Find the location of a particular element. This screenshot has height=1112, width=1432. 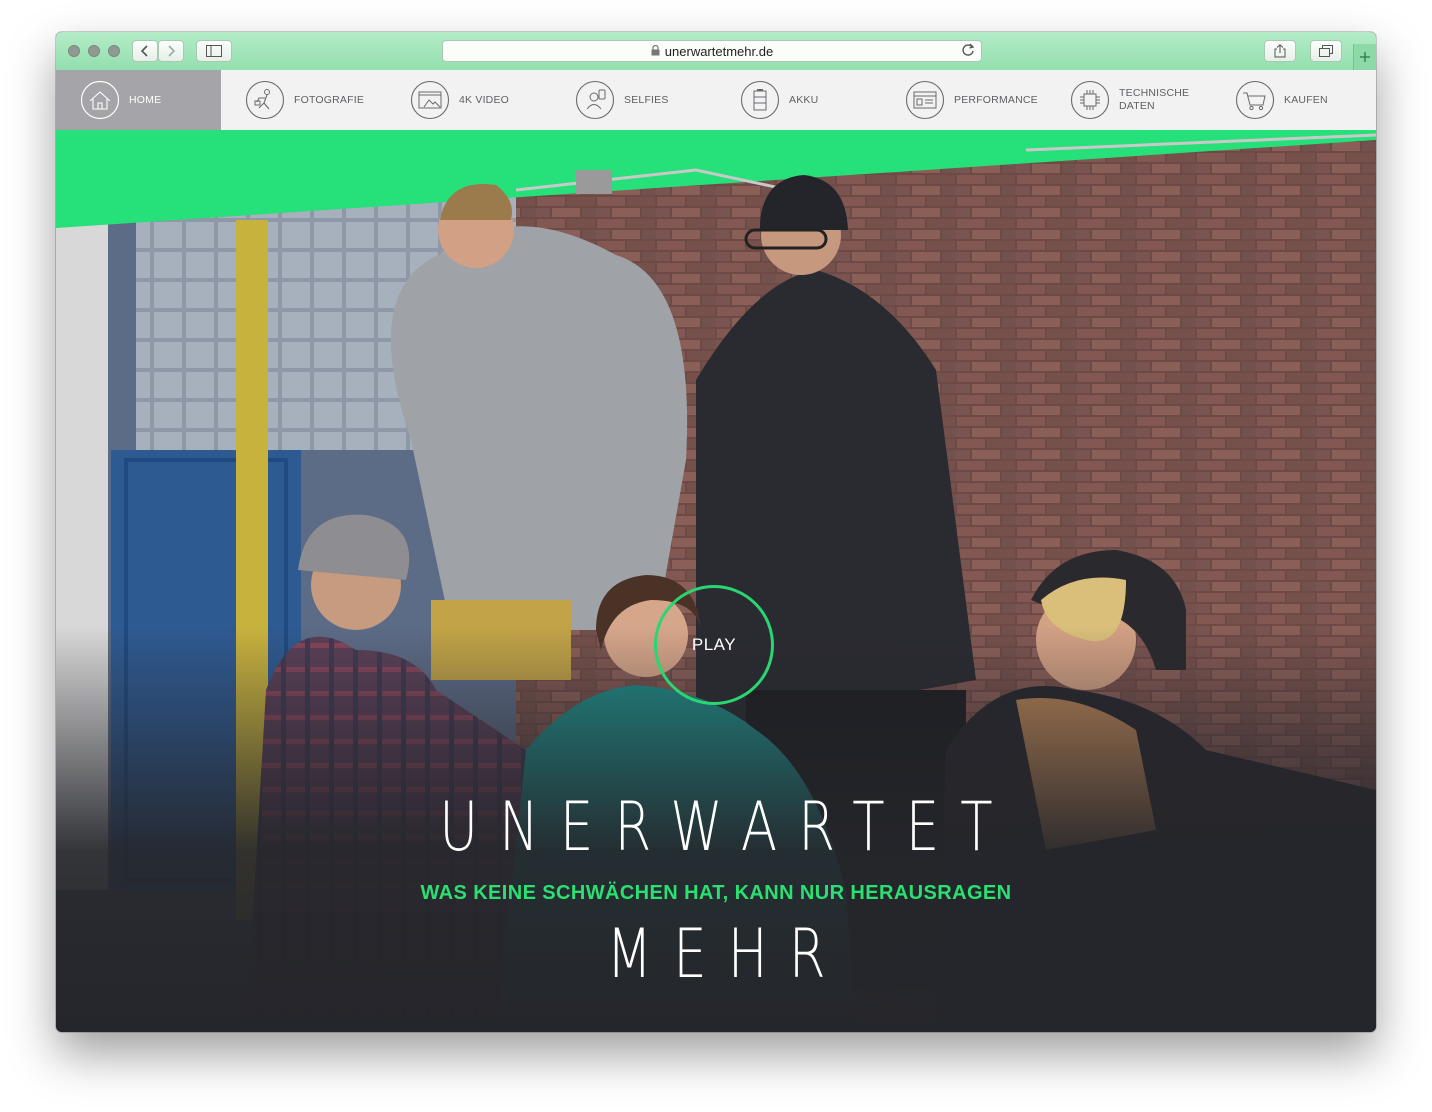

nav-item-home: HOME is located at coordinates (138, 100).